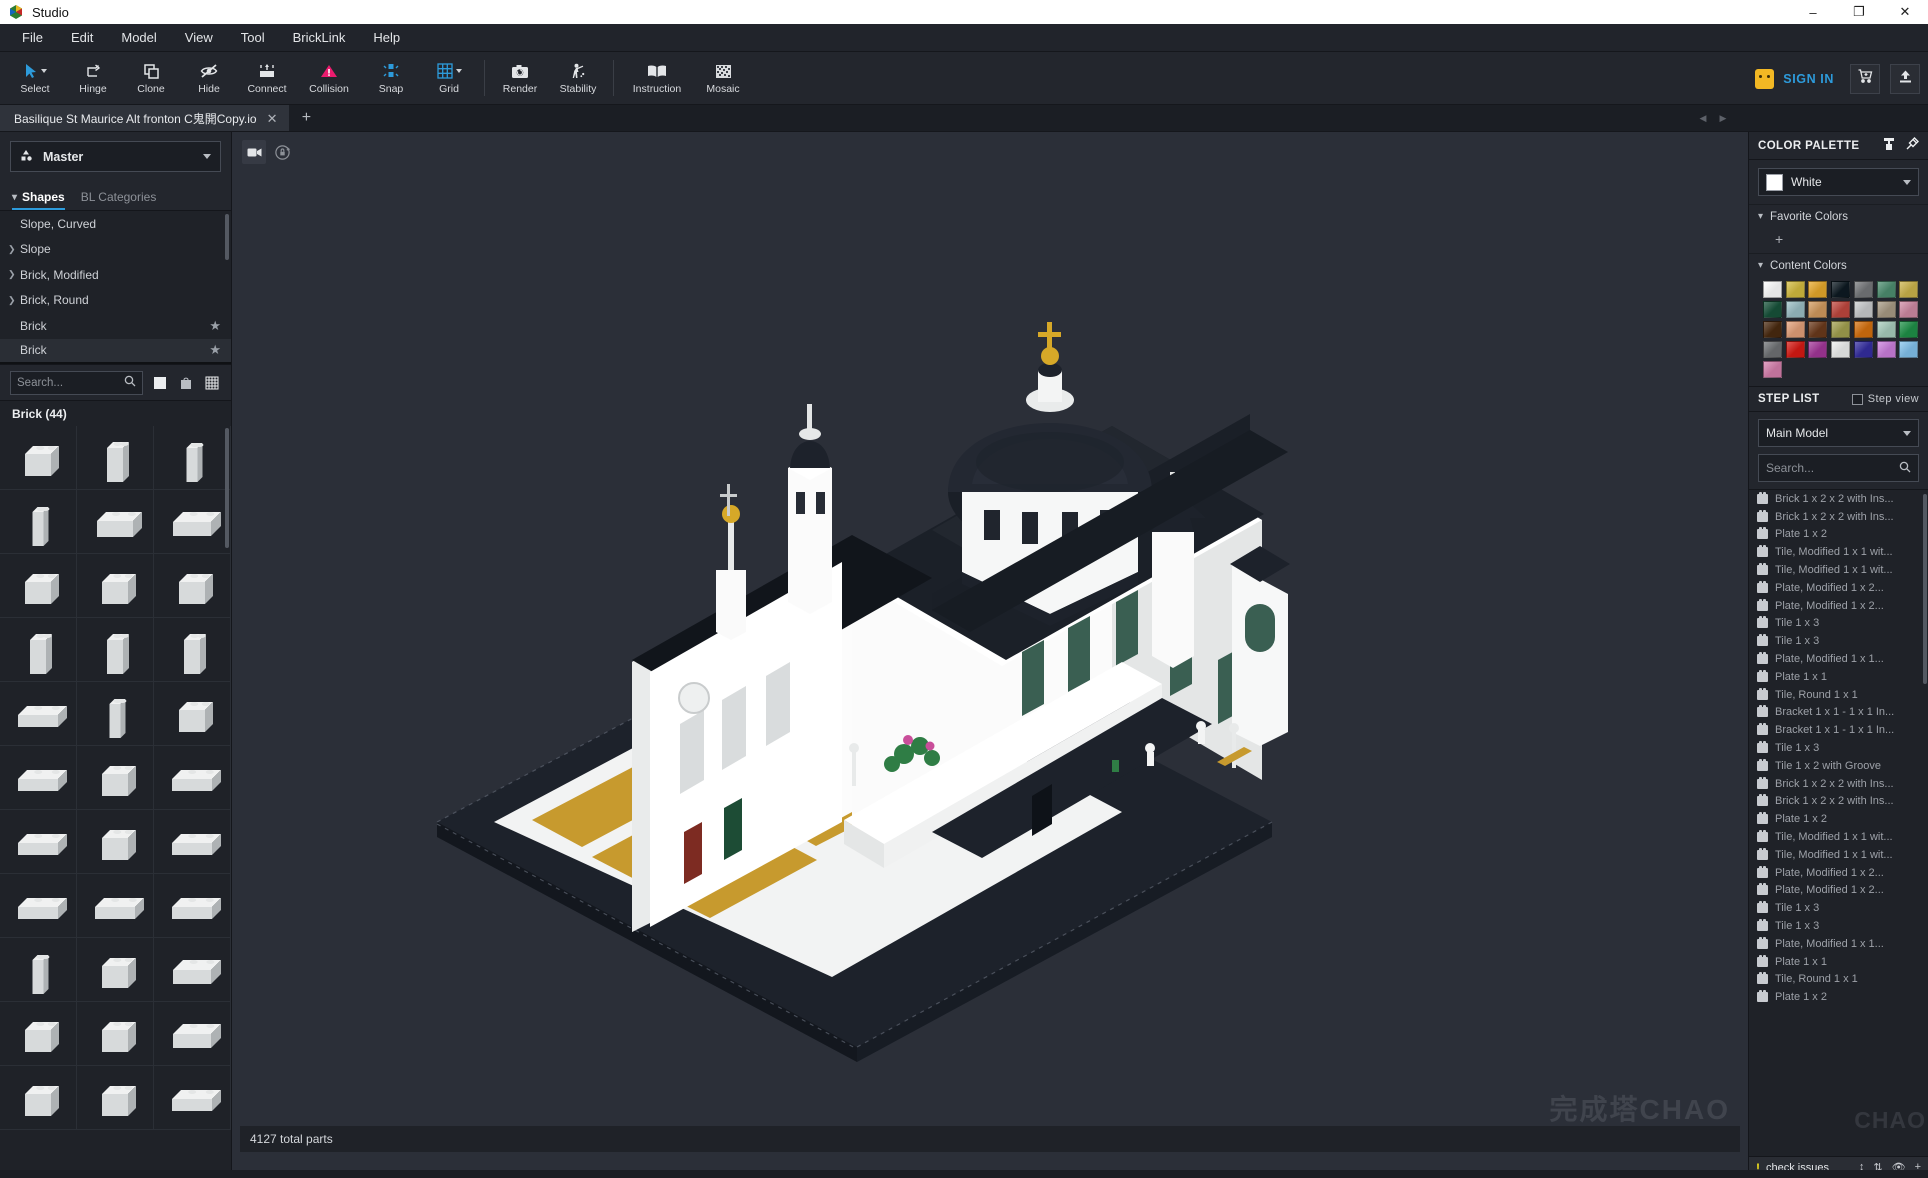  I want to click on list-view-icon, so click(159, 382).